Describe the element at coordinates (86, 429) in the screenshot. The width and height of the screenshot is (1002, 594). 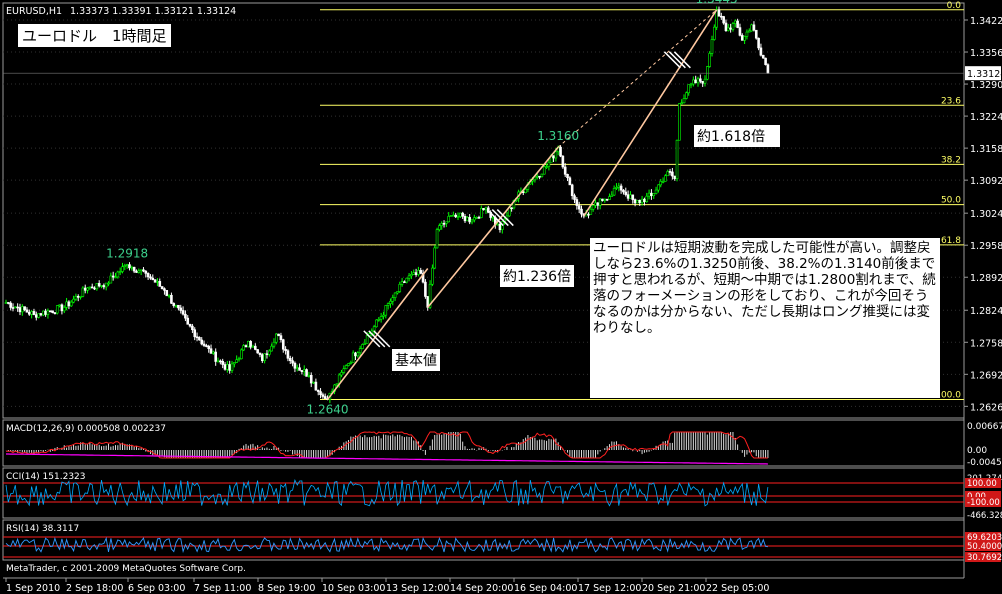
I see `macd-label: MACD(12,26,9) 0.000508 0.002237` at that location.